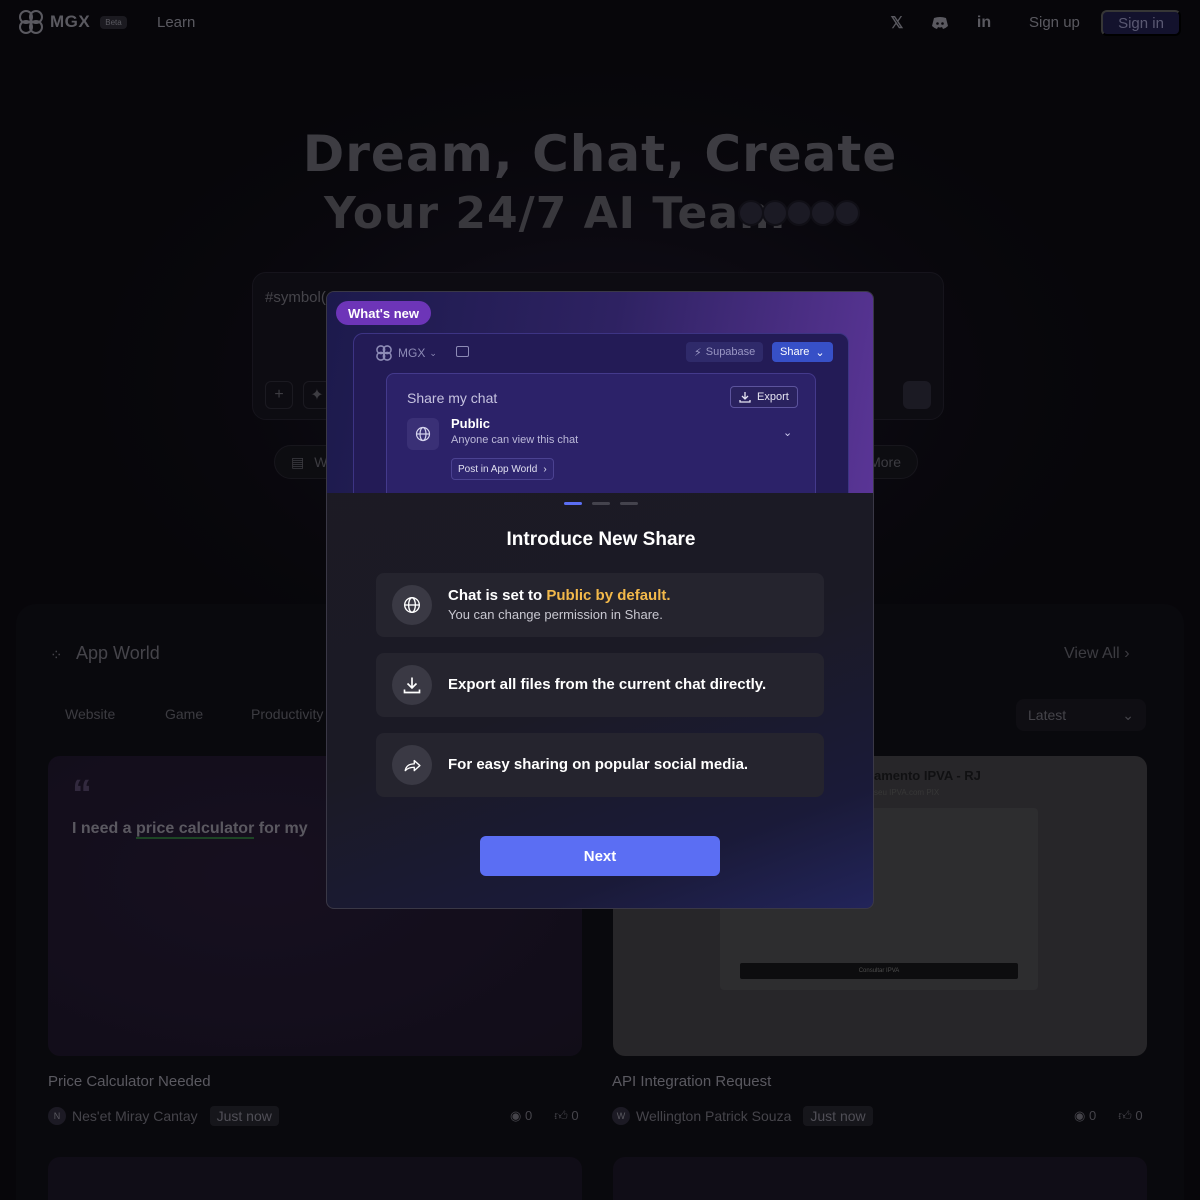  I want to click on share-panel-title: Share my chat, so click(452, 398).